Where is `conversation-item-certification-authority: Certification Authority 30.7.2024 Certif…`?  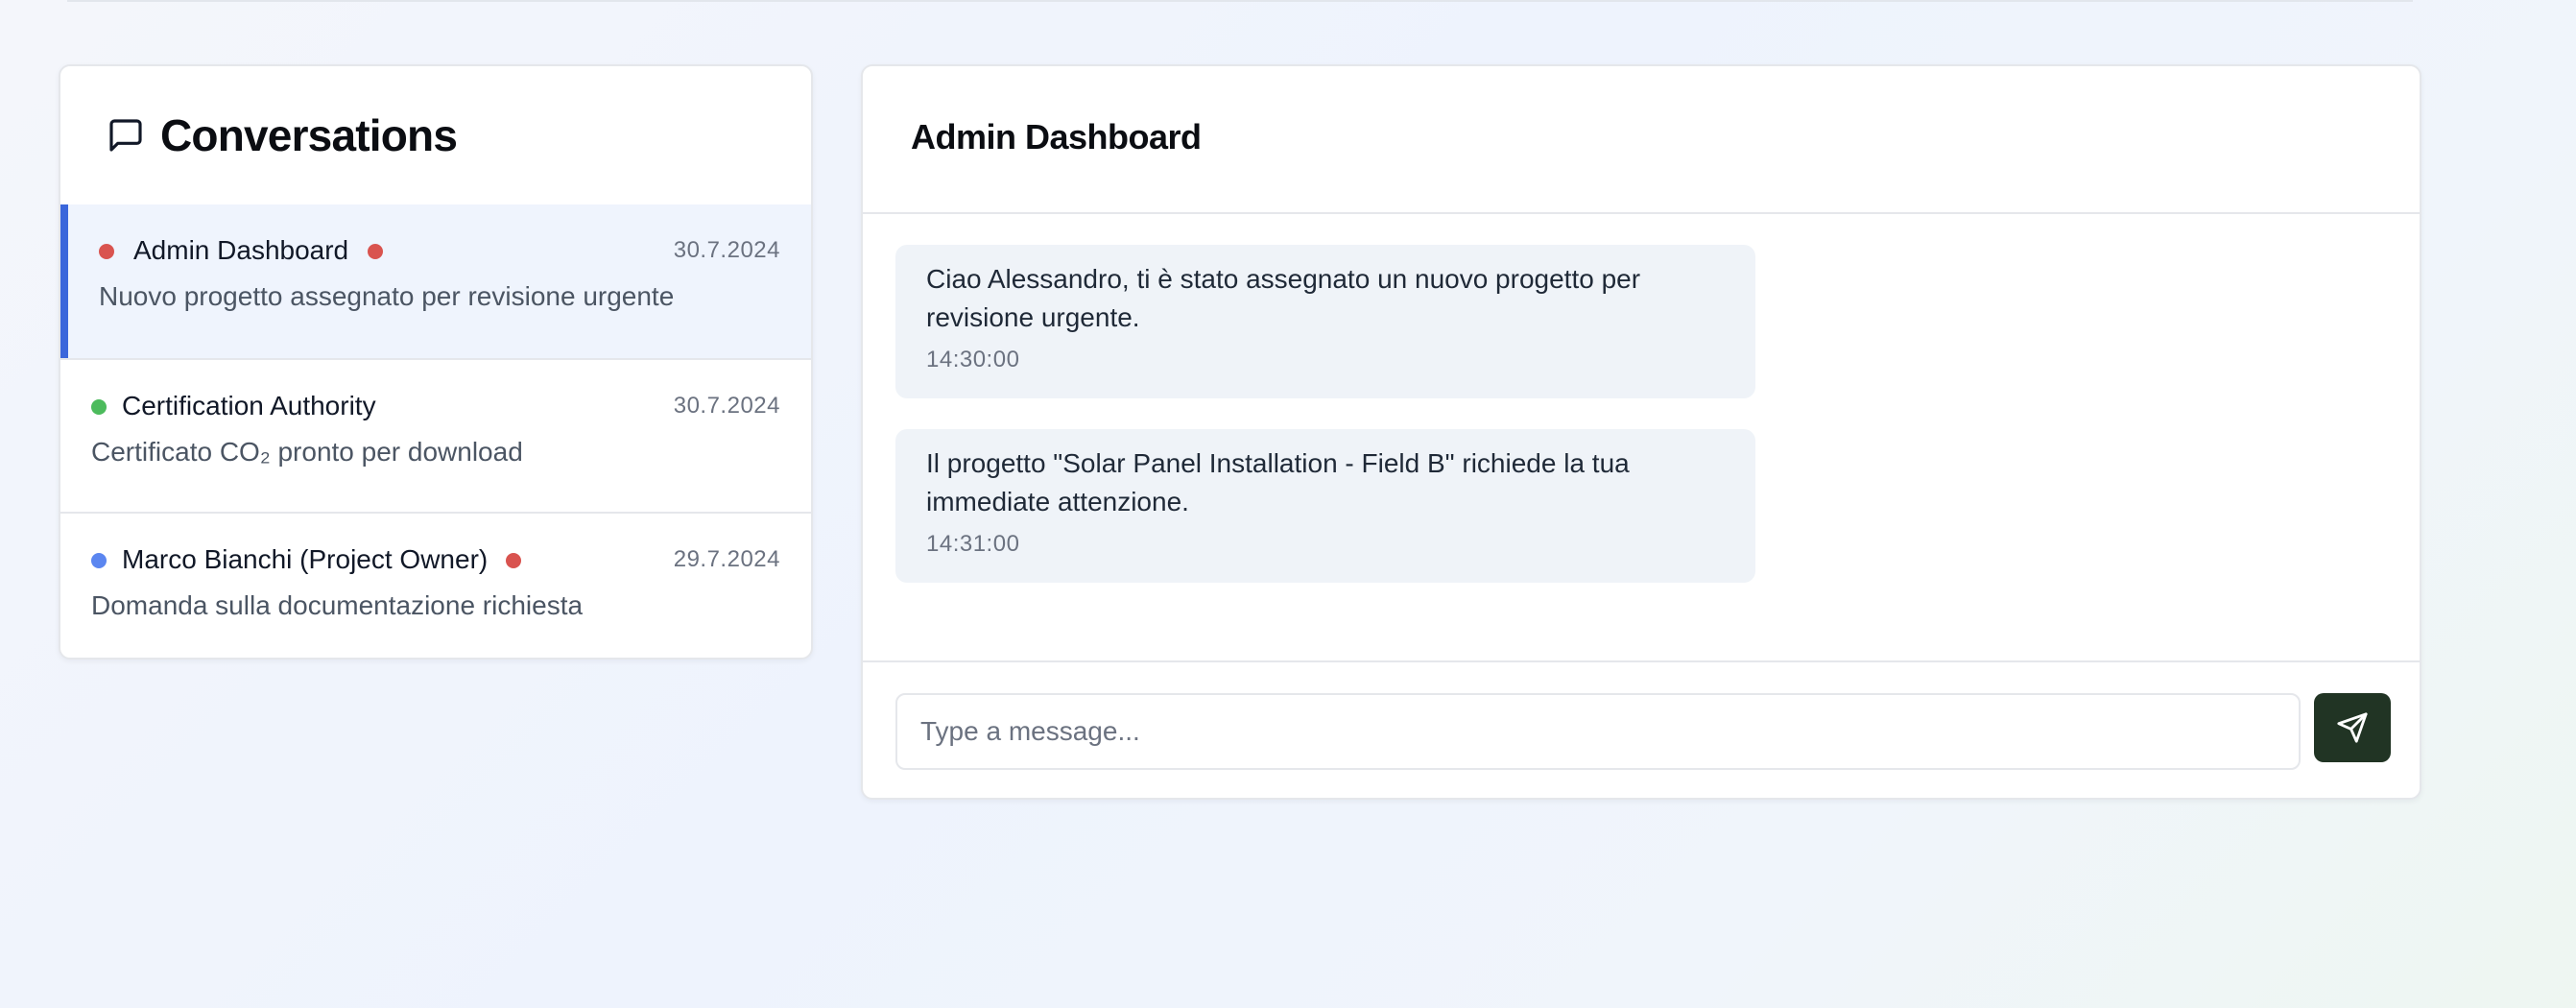
conversation-item-certification-authority: Certification Authority 30.7.2024 Certif… is located at coordinates (435, 435).